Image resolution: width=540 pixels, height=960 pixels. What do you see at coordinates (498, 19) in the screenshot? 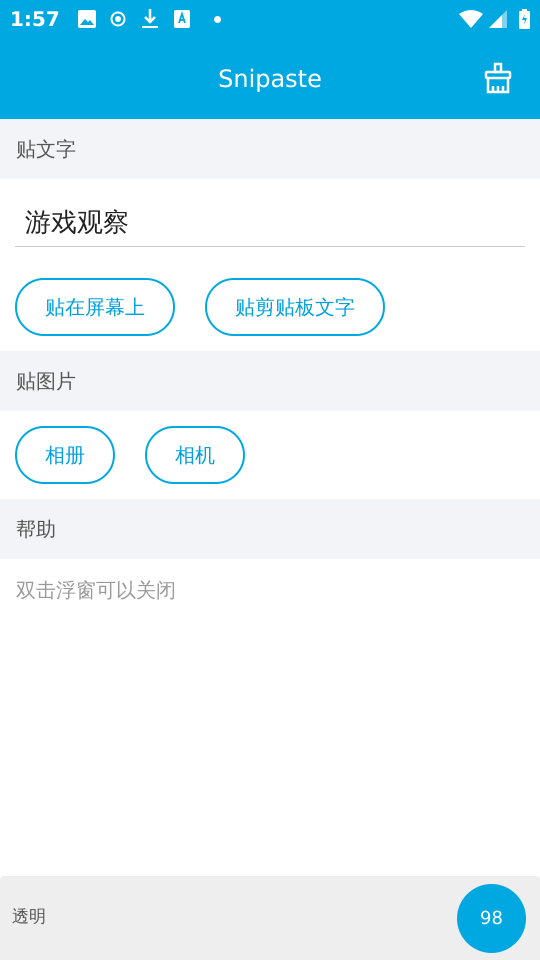
I see `signal-icon` at bounding box center [498, 19].